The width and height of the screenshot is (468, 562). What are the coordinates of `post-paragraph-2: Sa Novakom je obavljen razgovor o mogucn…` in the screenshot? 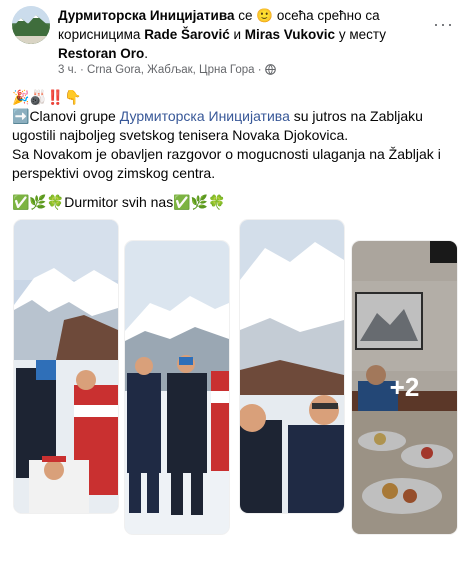 It's located at (226, 163).